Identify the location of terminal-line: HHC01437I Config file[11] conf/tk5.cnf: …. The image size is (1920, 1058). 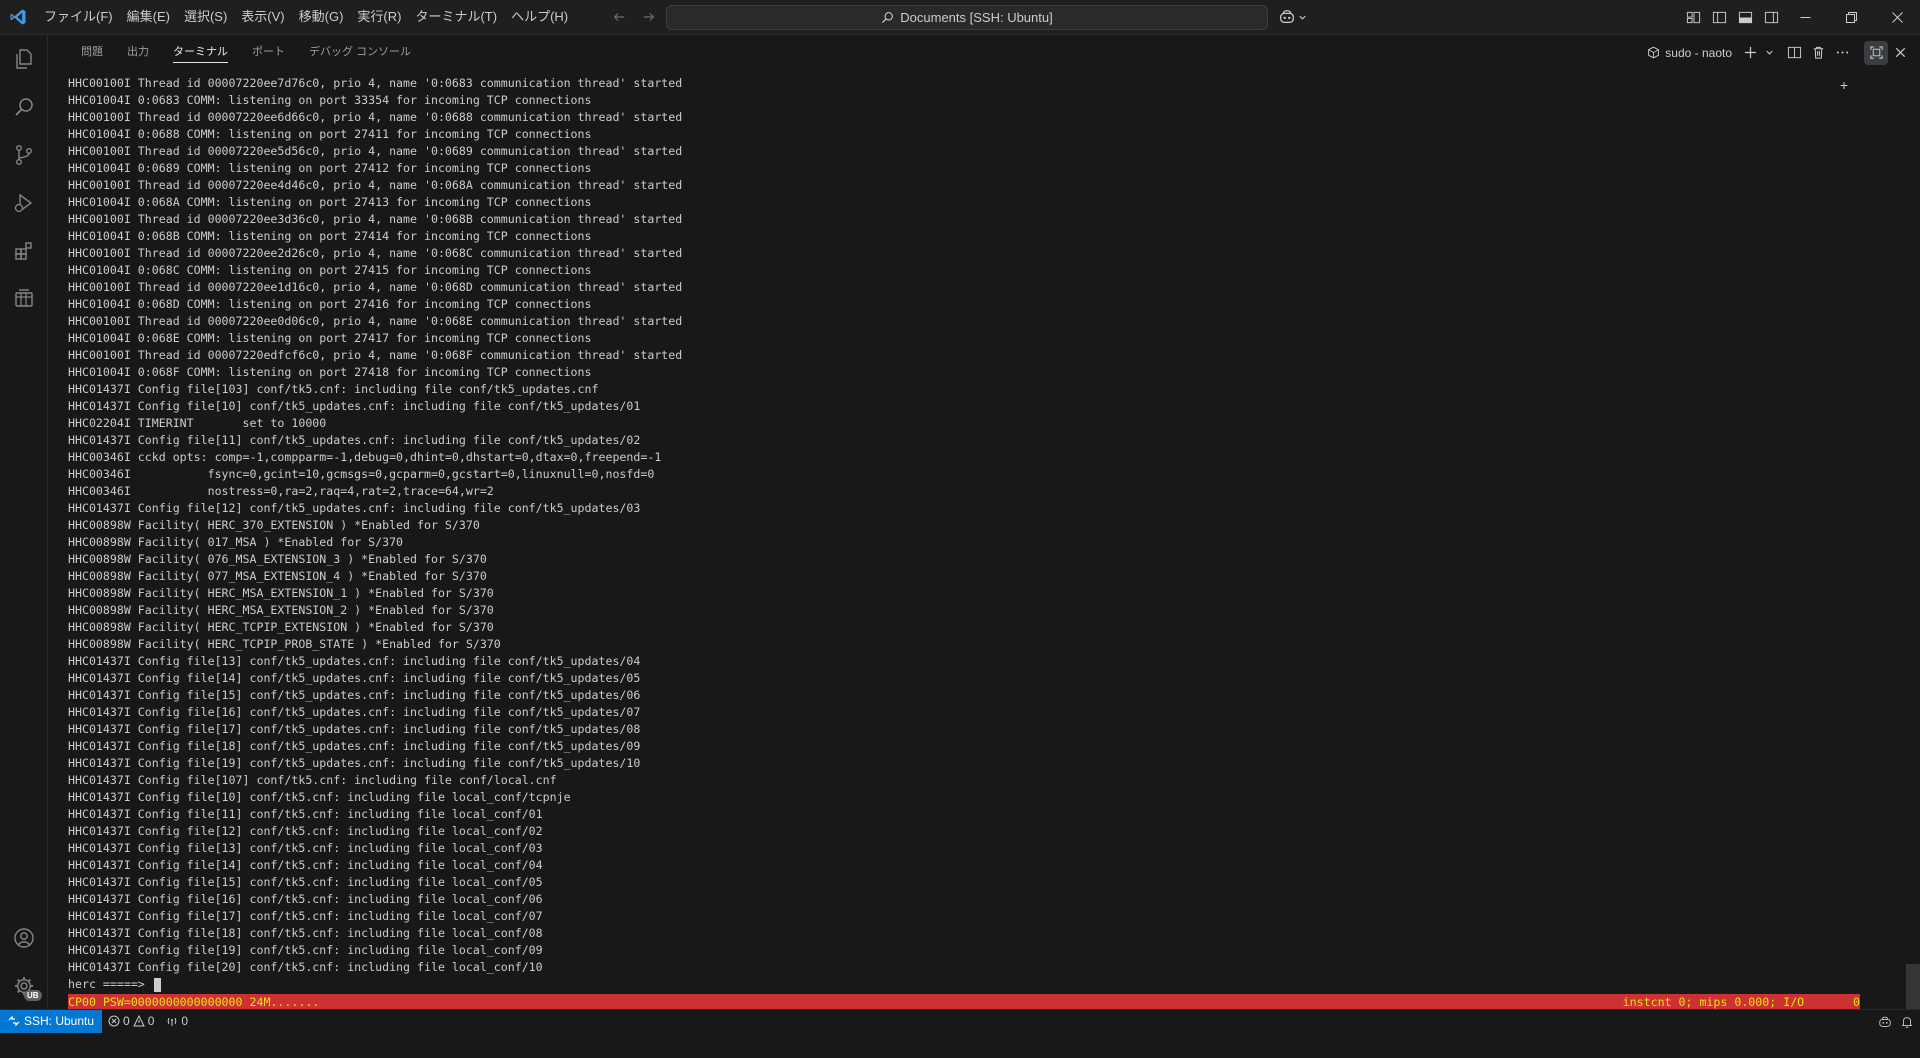
(305, 814).